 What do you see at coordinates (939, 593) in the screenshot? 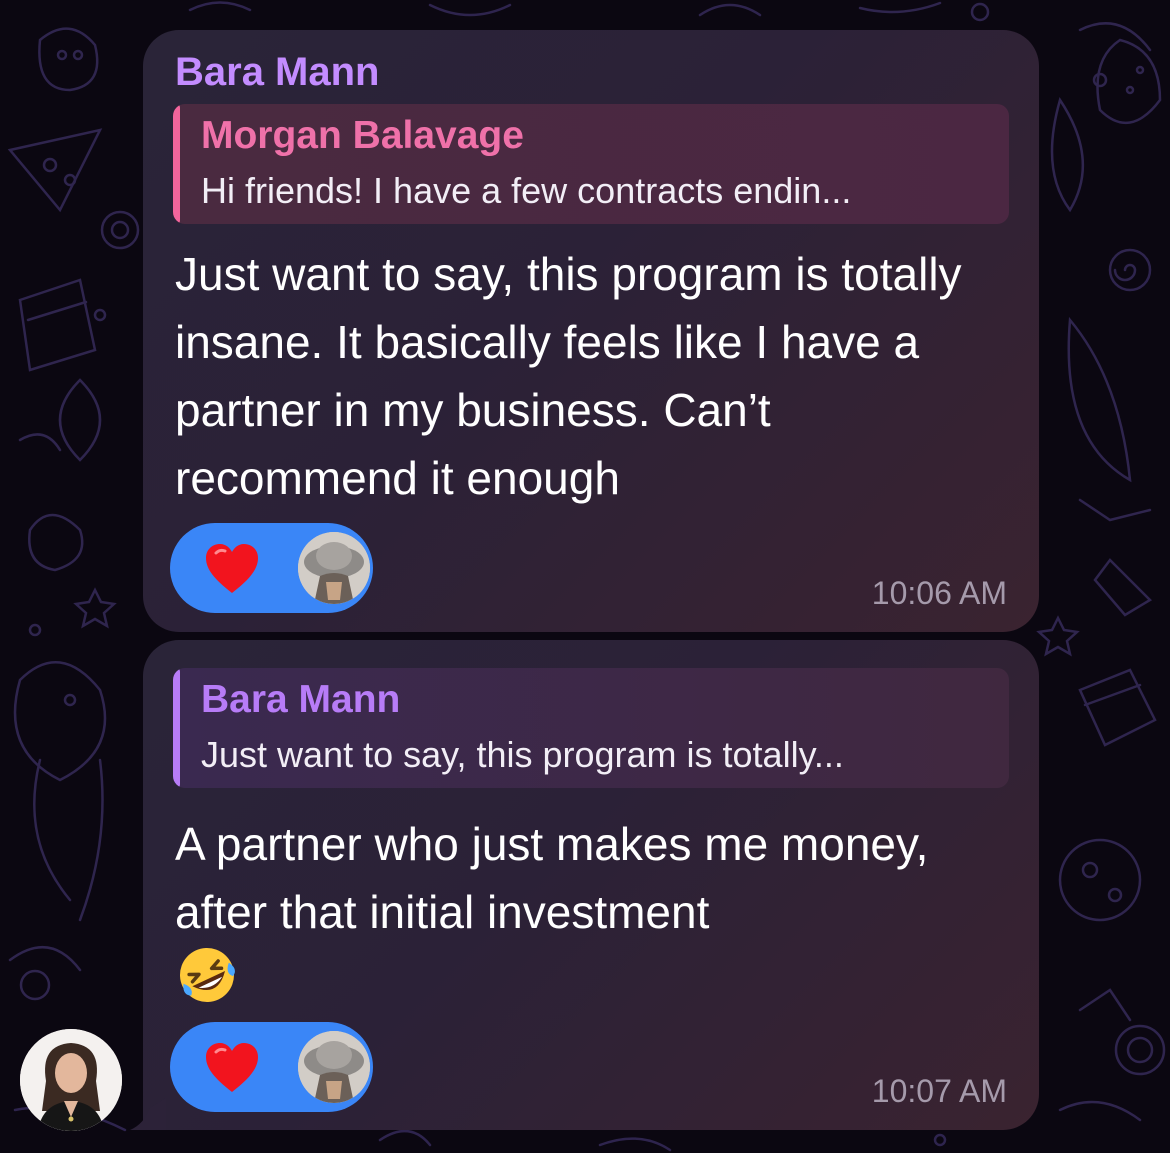
I see `message-timestamp: 10:06 AM` at bounding box center [939, 593].